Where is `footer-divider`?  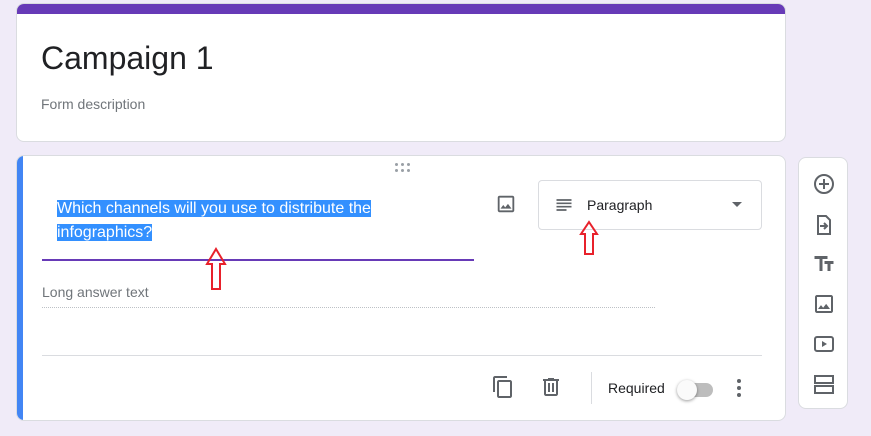 footer-divider is located at coordinates (402, 355).